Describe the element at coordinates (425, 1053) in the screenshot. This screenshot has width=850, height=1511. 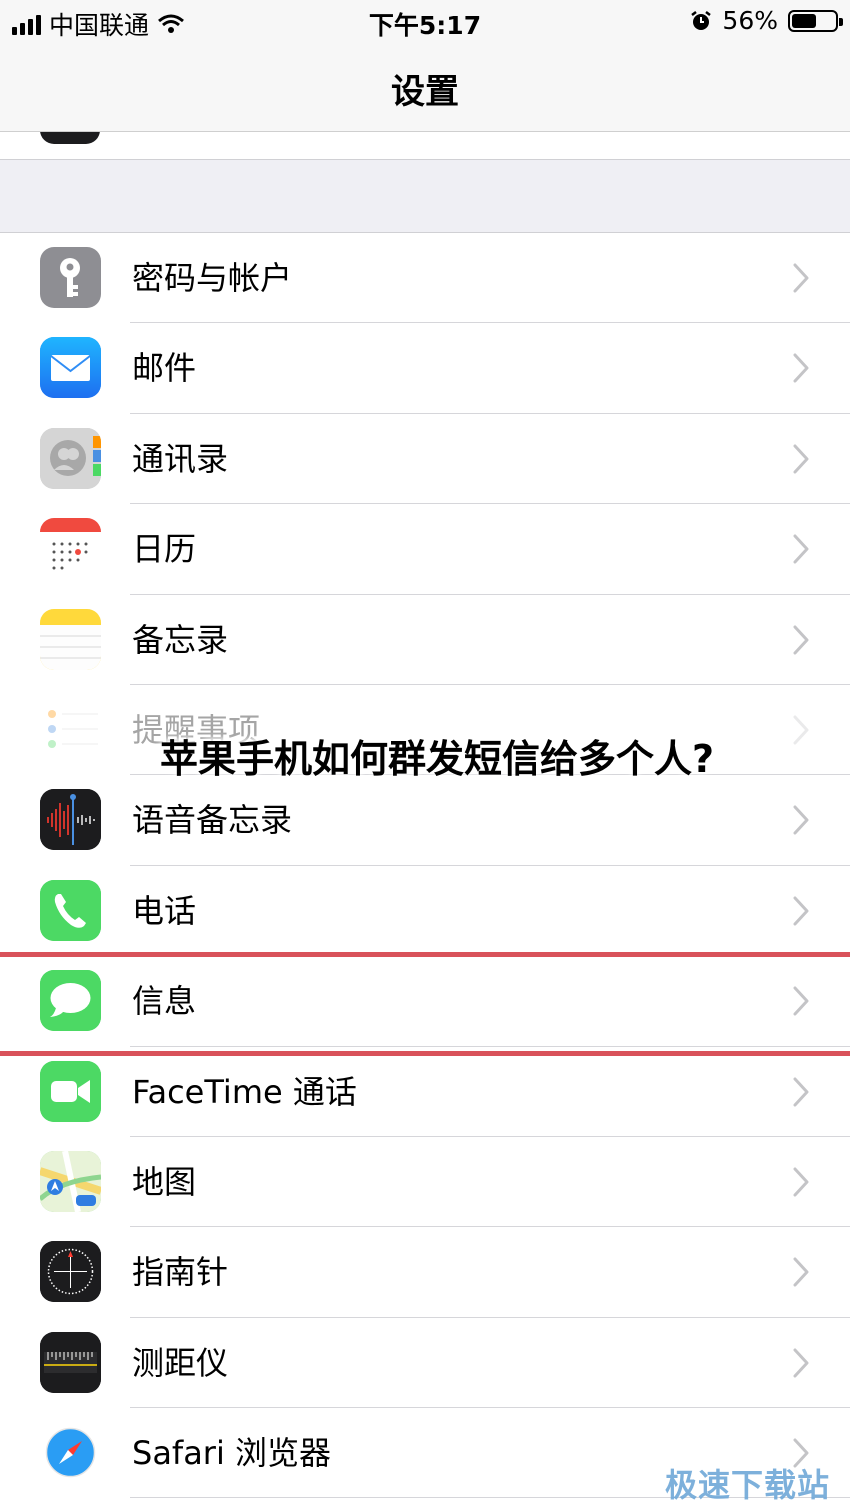
I see `highlight-line-bottom` at that location.